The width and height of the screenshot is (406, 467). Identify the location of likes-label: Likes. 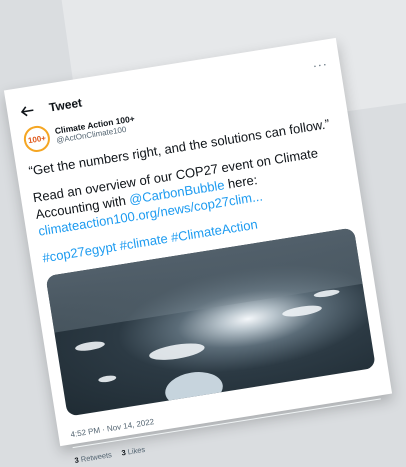
(136, 451).